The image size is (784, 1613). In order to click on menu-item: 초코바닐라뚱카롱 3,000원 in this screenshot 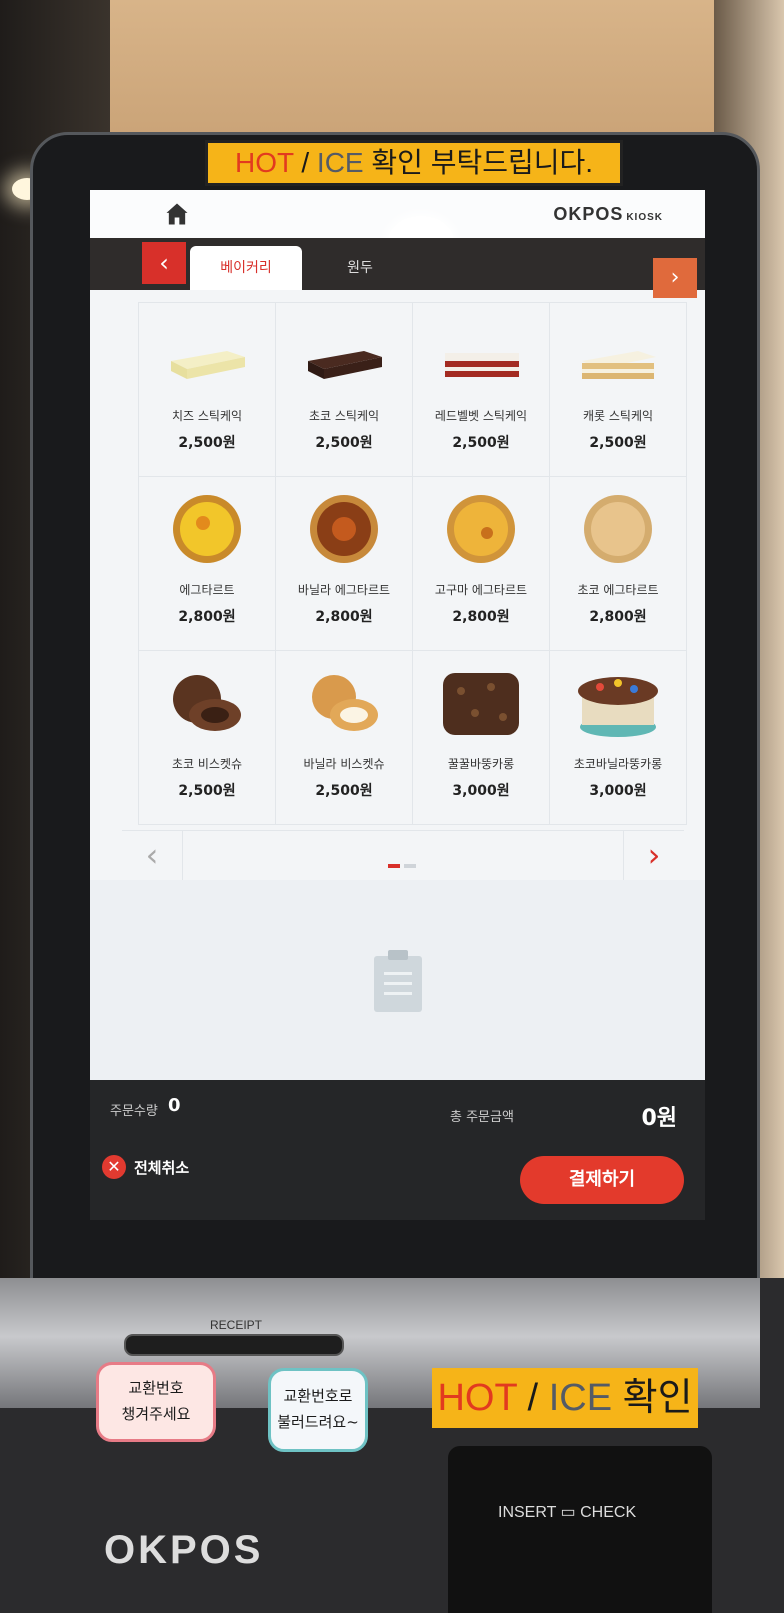, I will do `click(618, 738)`.